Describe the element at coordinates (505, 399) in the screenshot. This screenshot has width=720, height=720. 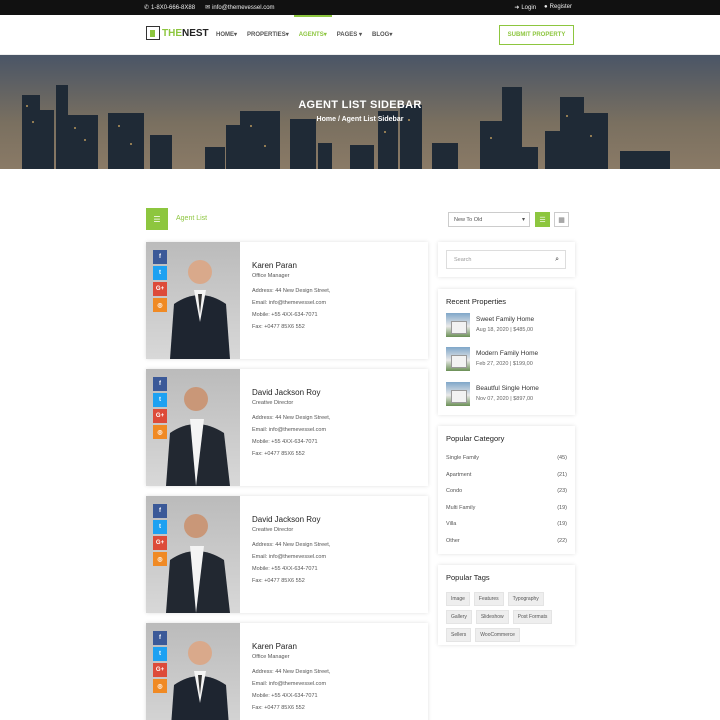
I see `property-meta: Nov 07, 2020 | $897,00` at that location.